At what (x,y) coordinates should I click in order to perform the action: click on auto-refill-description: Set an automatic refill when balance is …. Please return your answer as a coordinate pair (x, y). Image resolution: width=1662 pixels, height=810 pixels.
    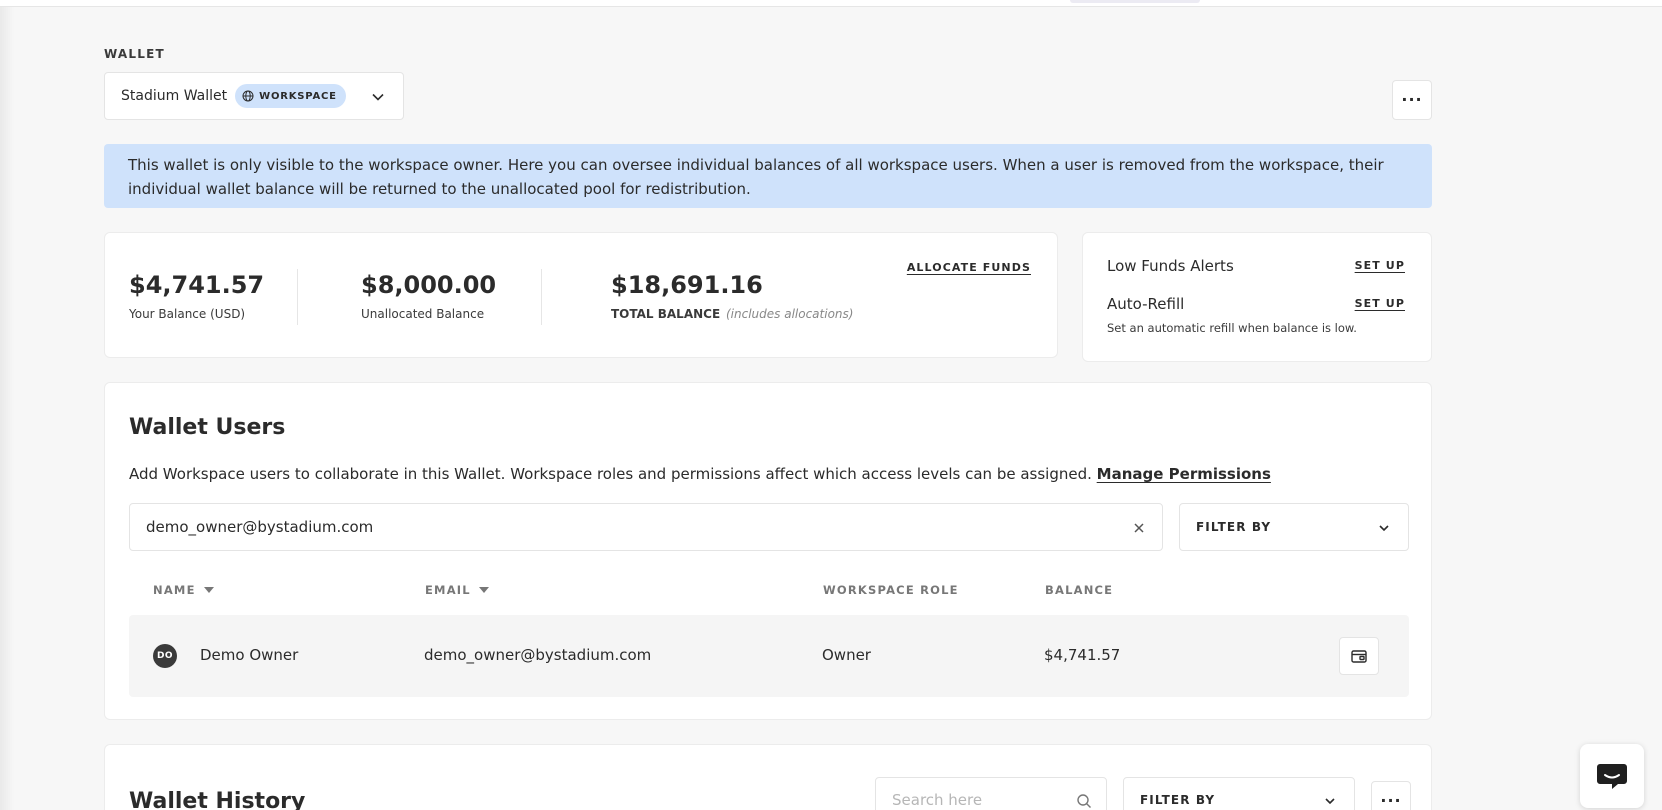
    Looking at the image, I should click on (1232, 328).